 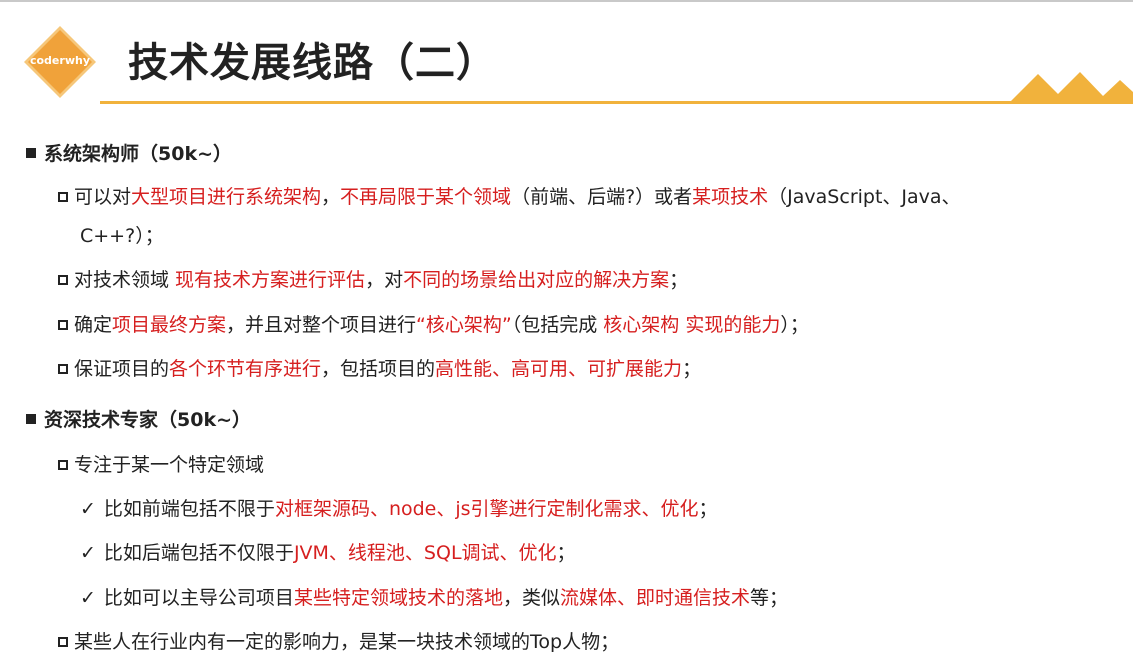 I want to click on text-run: 某些人在行业内有一定的影响力，是某一块技术领域的Top人物；, so click(x=347, y=642).